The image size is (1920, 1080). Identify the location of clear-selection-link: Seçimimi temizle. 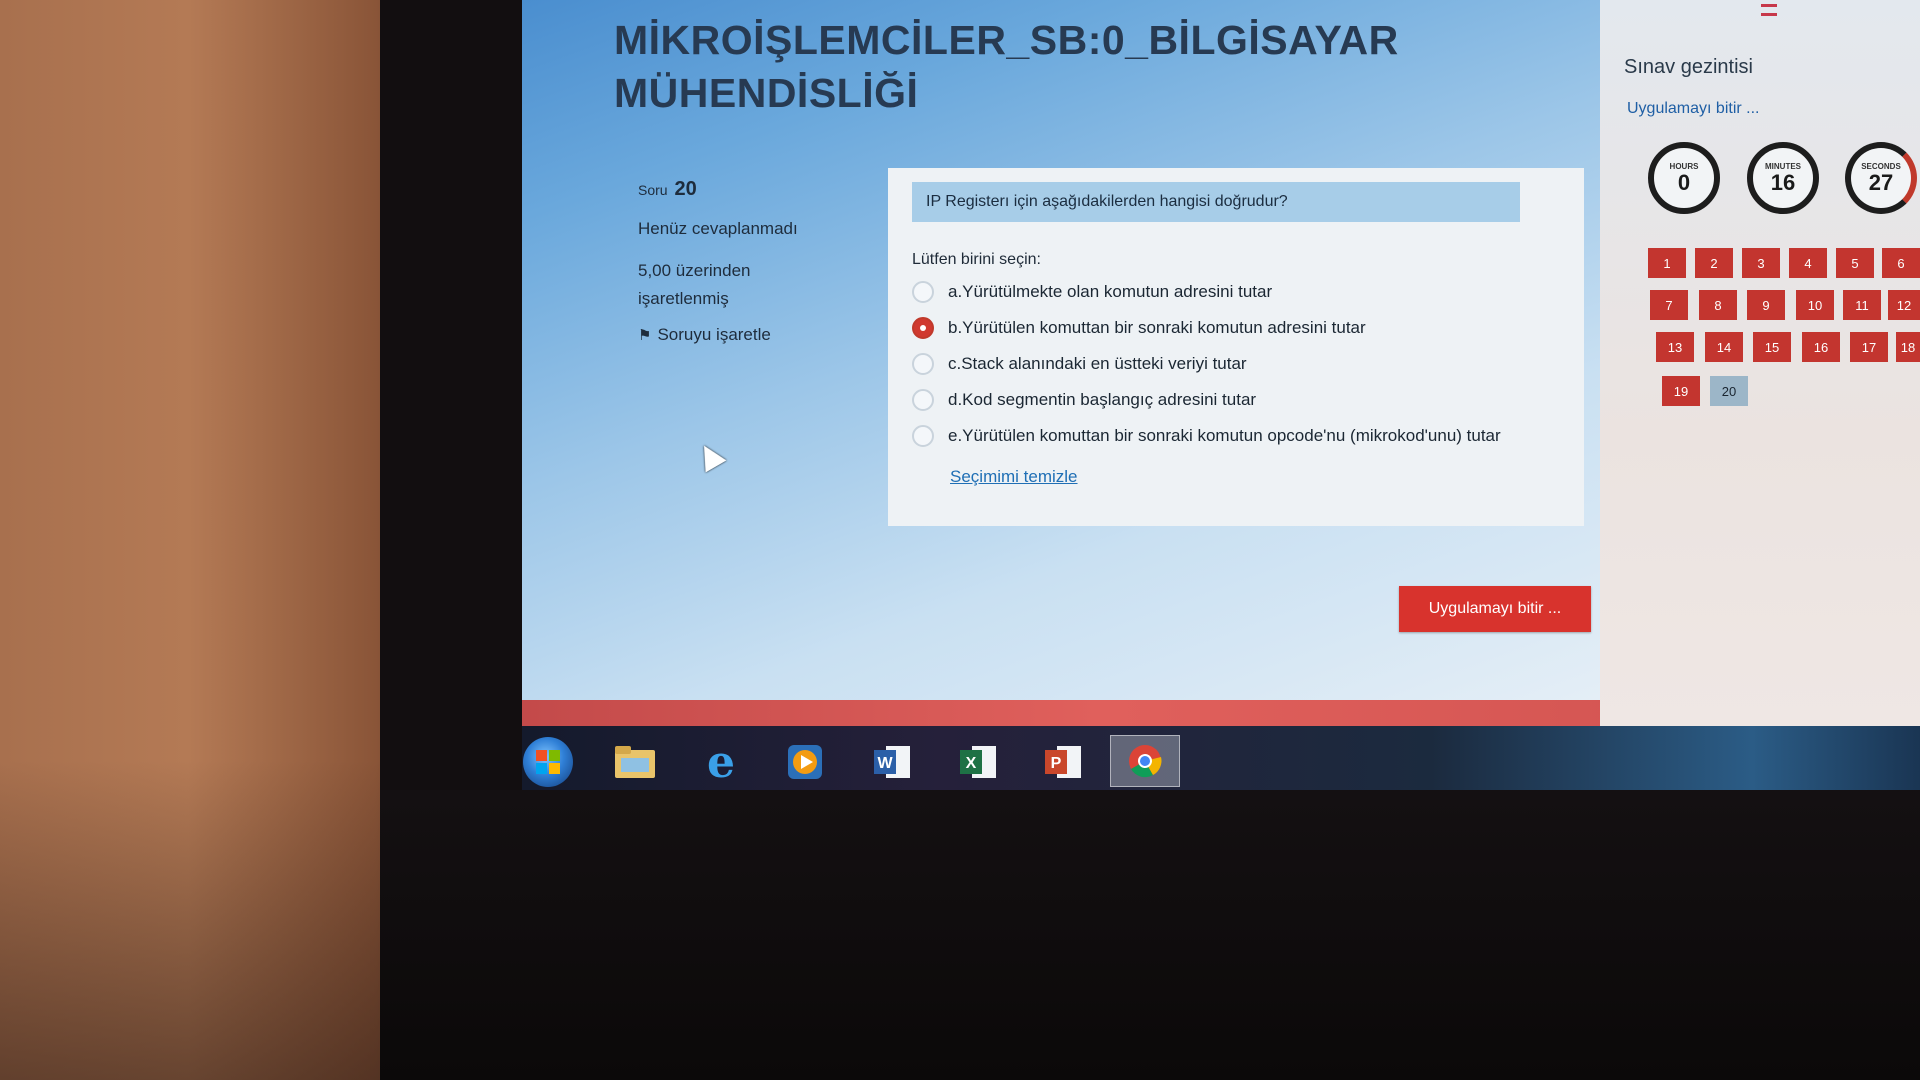
(1014, 477).